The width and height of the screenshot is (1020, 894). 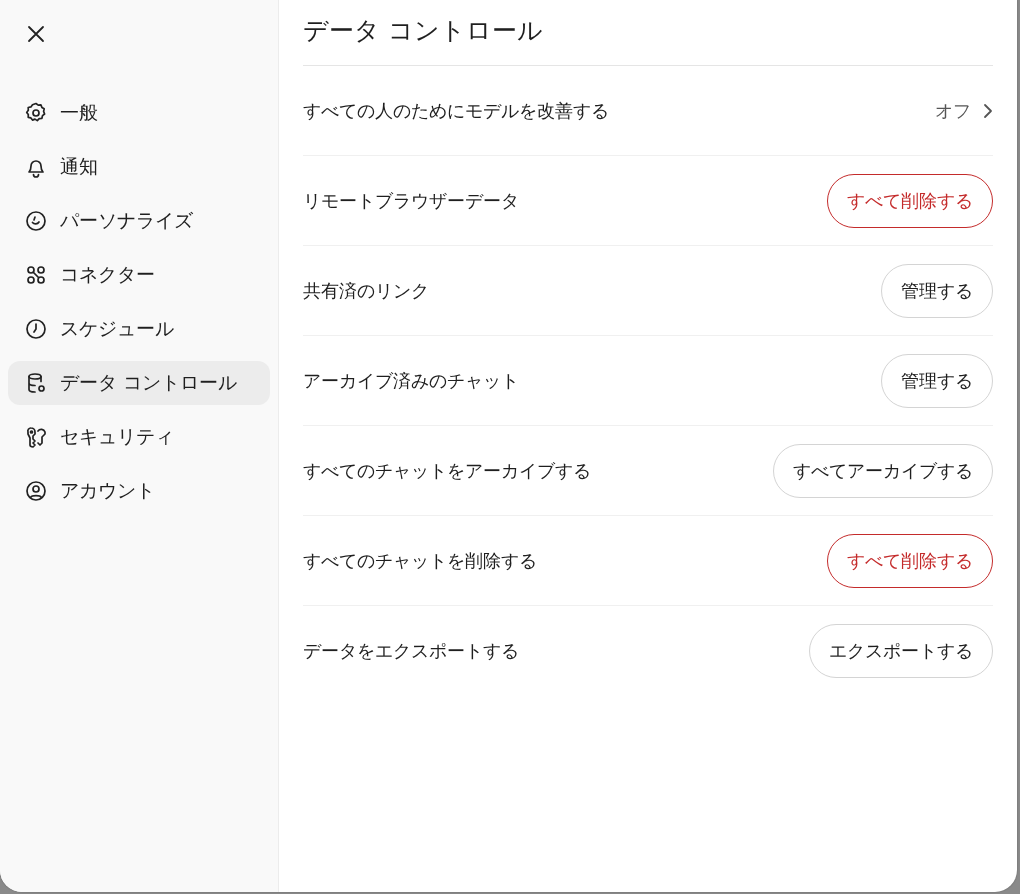 I want to click on sidebar-item: 一般, so click(x=139, y=113).